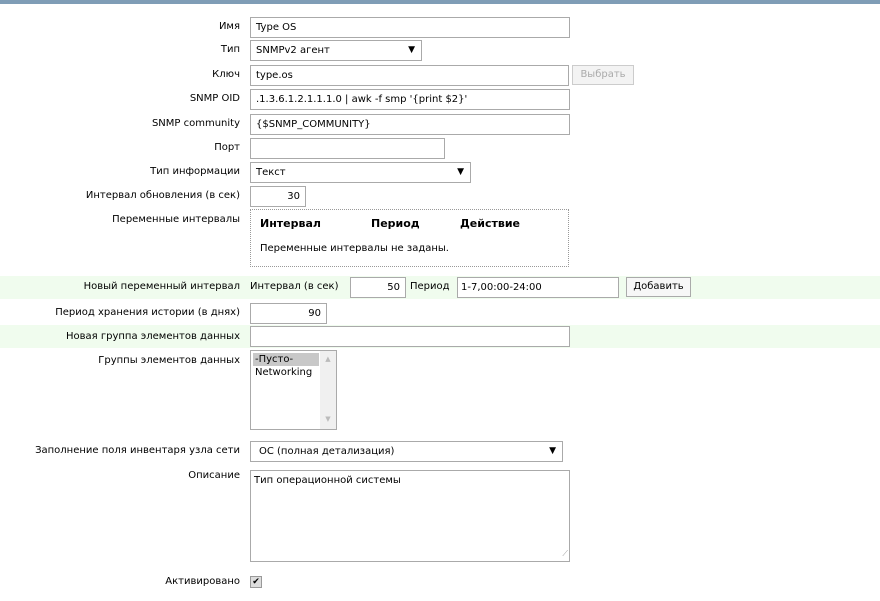  I want to click on enabled-checkbox: ✔, so click(256, 582).